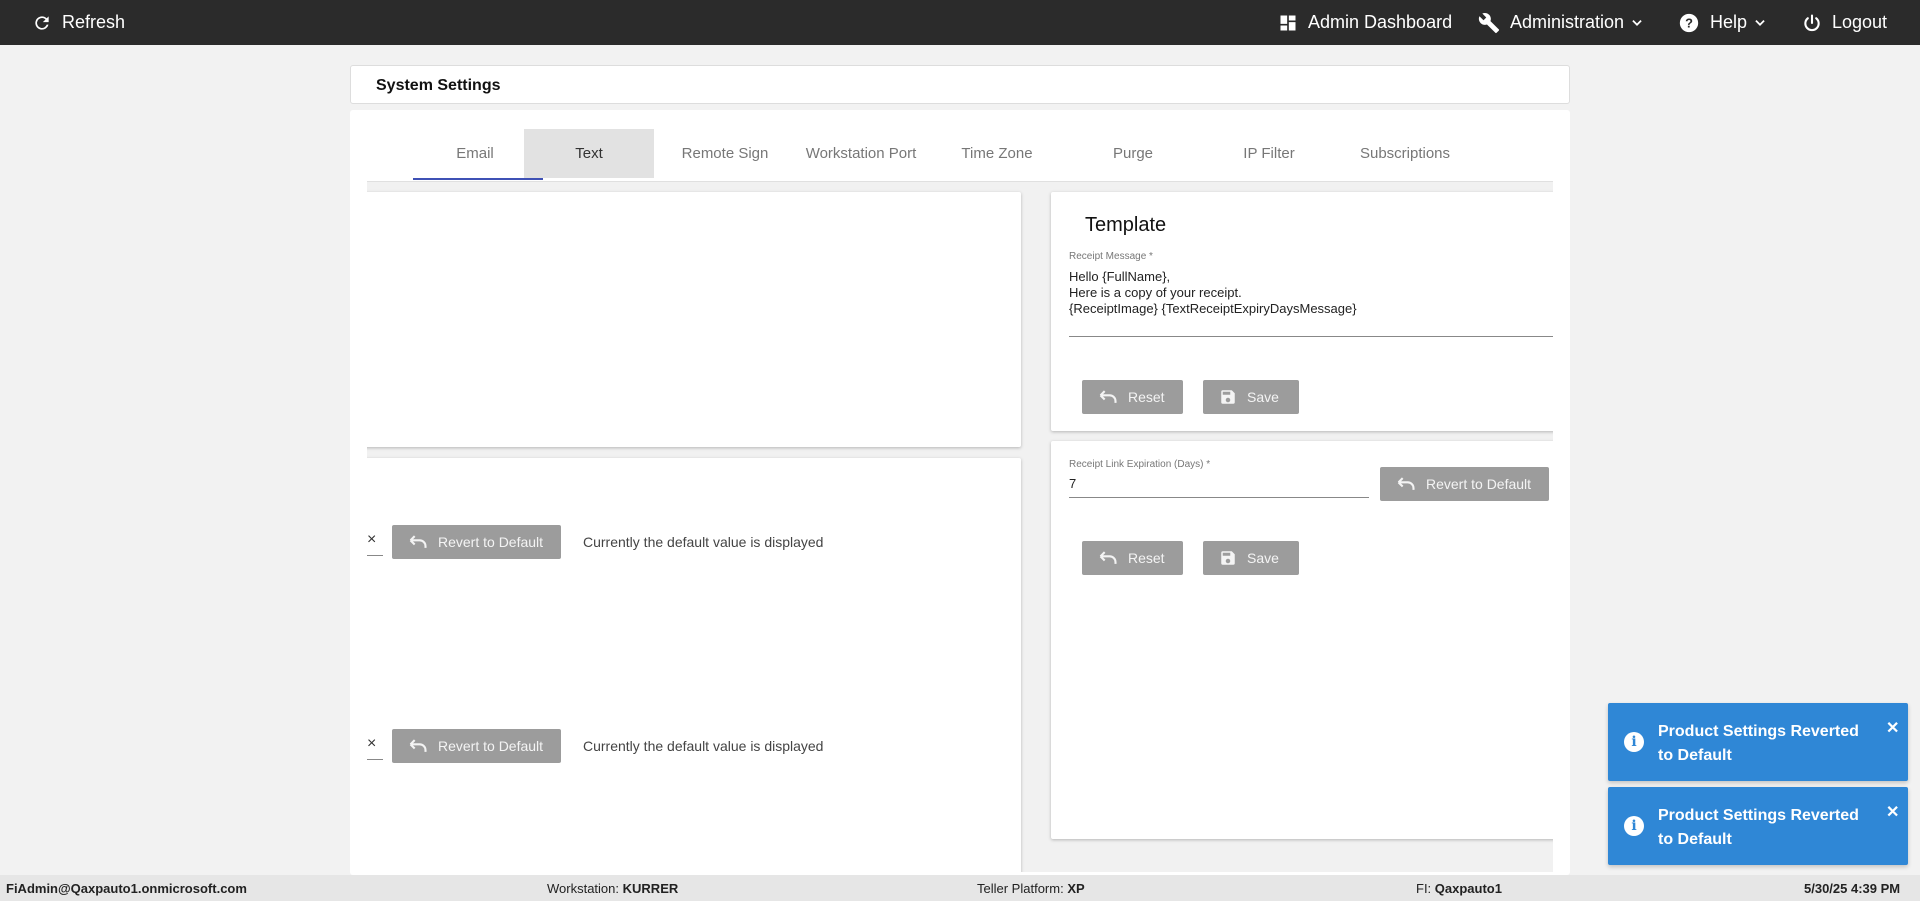 Image resolution: width=1920 pixels, height=901 pixels. I want to click on logout-button: Logout, so click(1844, 22).